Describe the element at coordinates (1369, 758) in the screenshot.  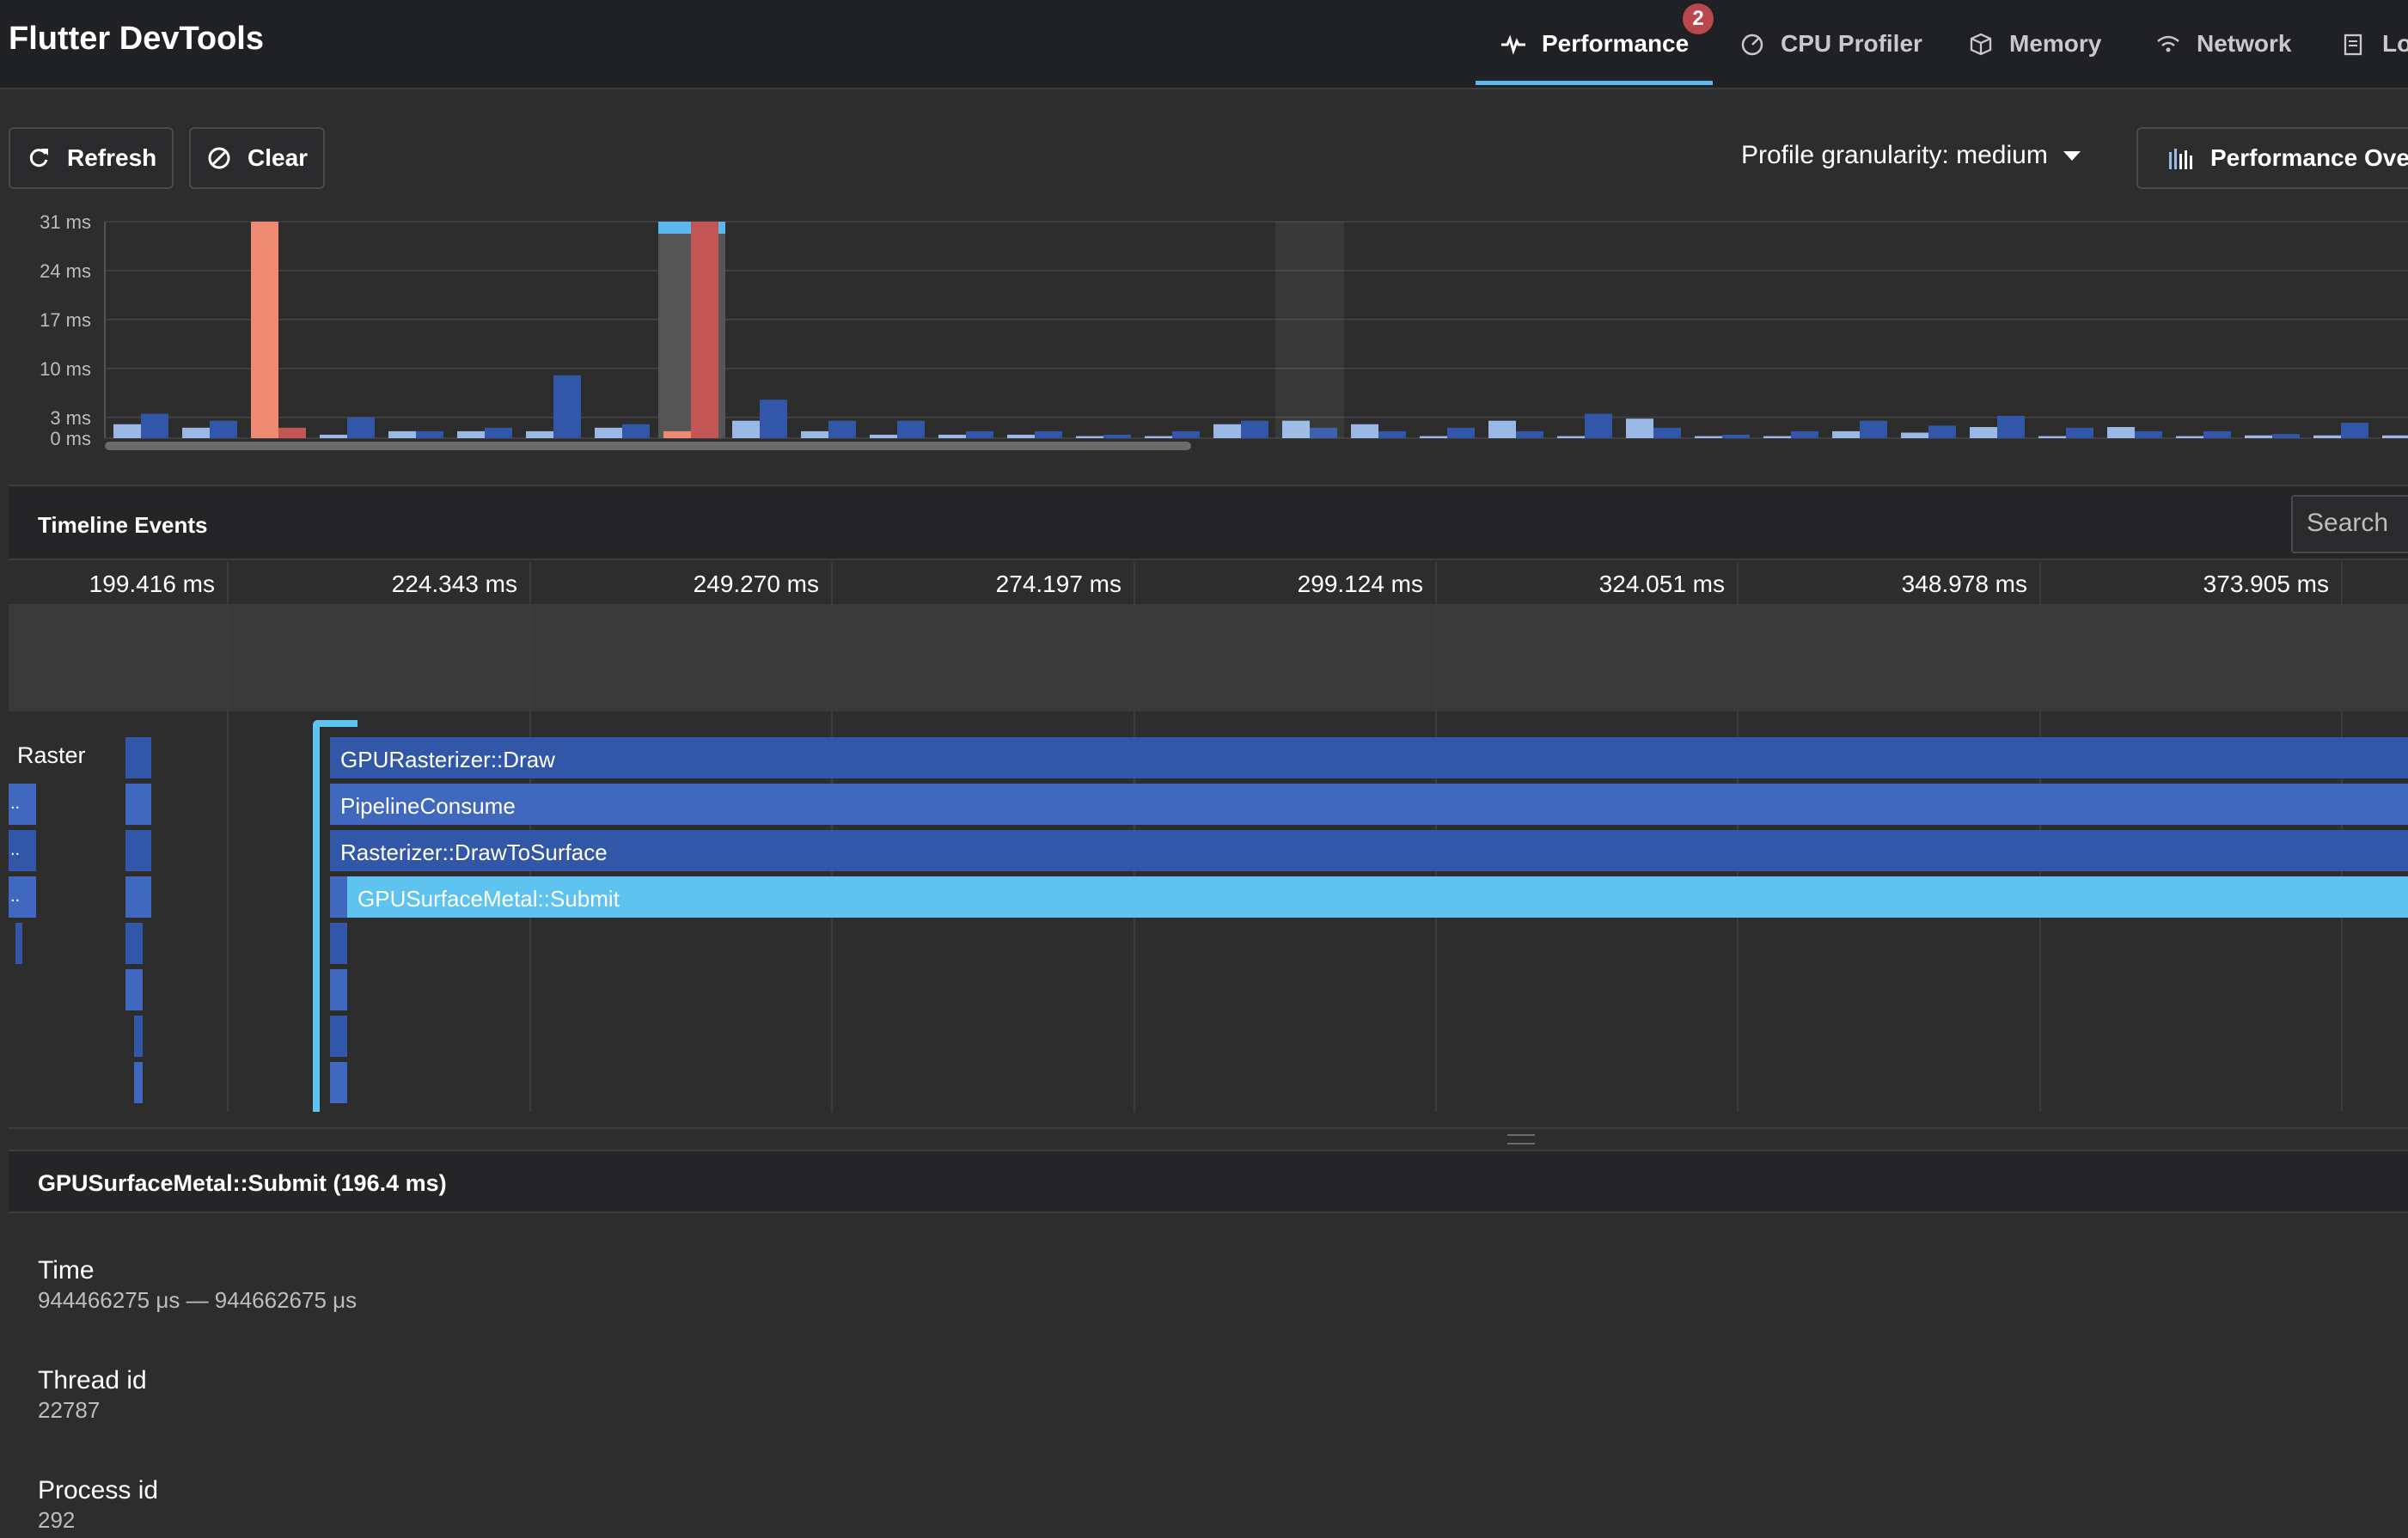
I see `event-gpurasterizer-draw: GPURasterizer::Draw` at that location.